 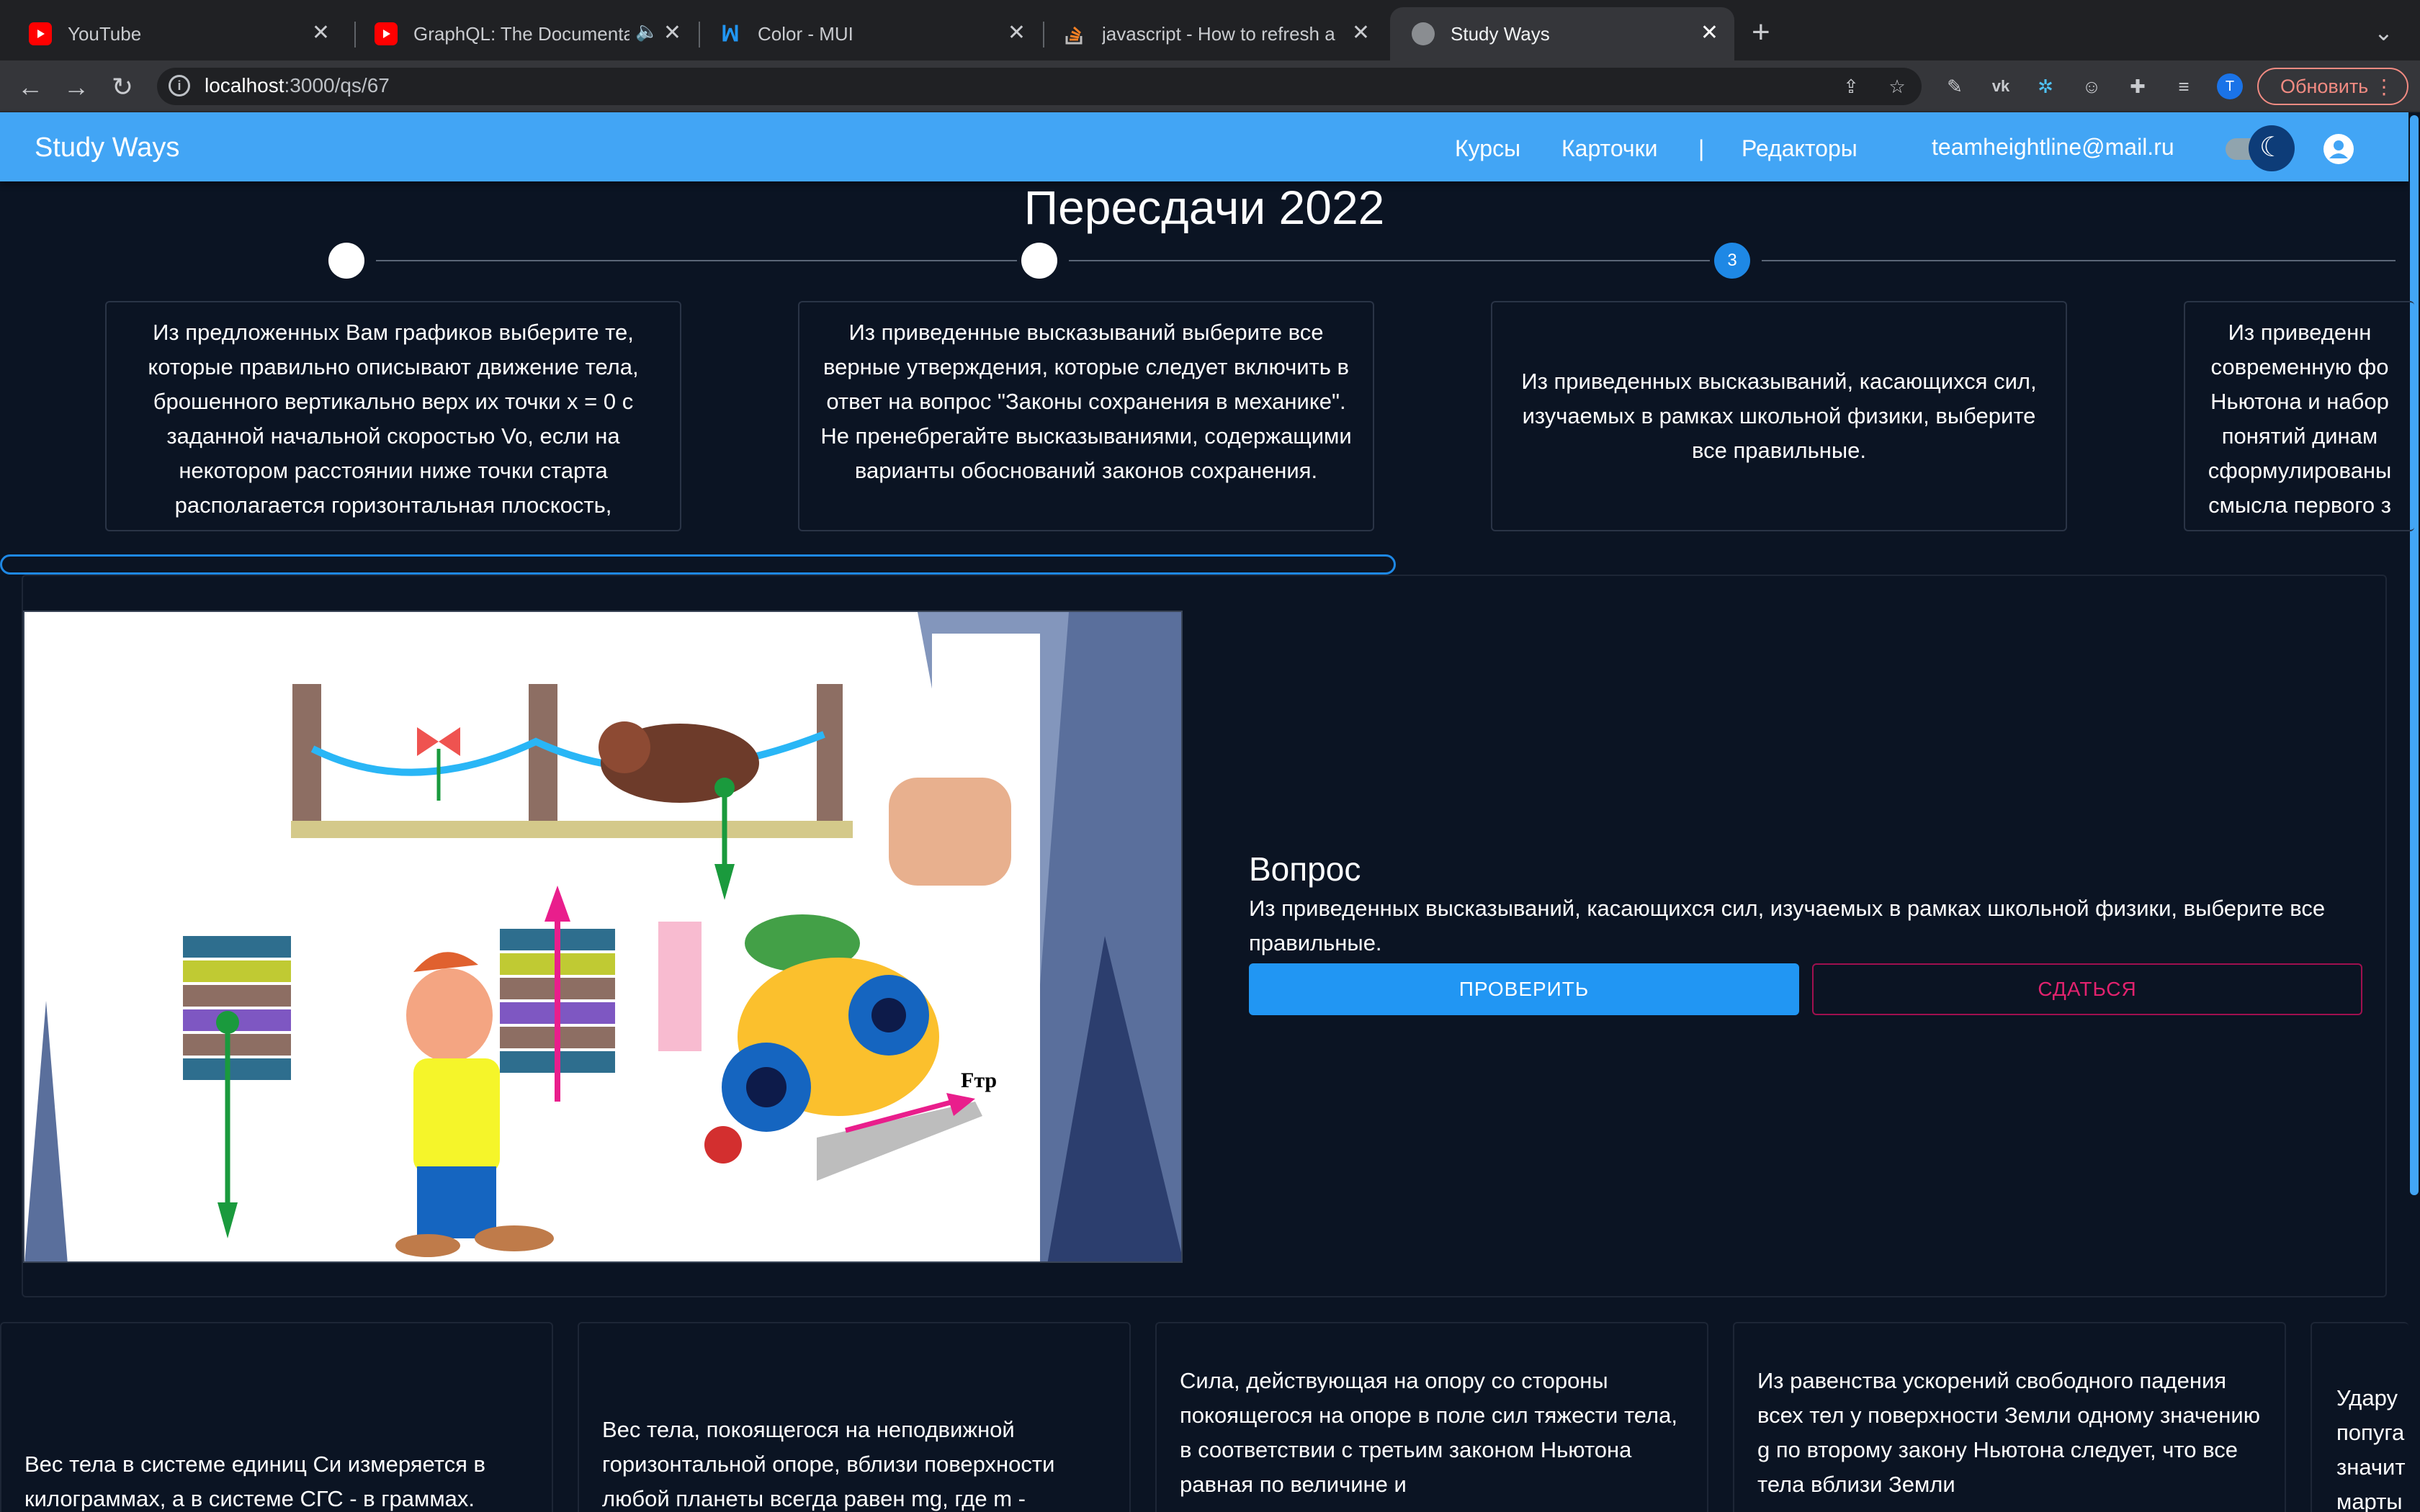 I want to click on friction-force-label: Fтр, so click(x=979, y=1080).